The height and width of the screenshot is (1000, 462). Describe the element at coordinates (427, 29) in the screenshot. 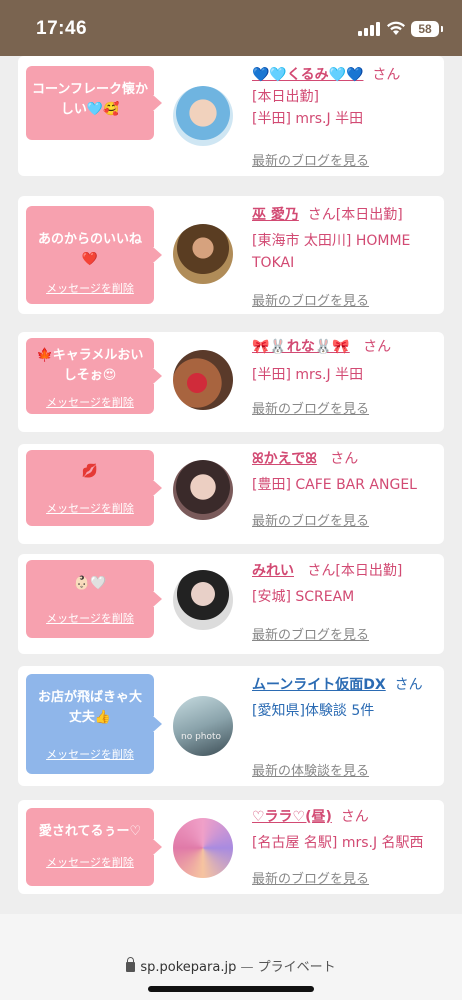

I see `battery-icon: 58` at that location.